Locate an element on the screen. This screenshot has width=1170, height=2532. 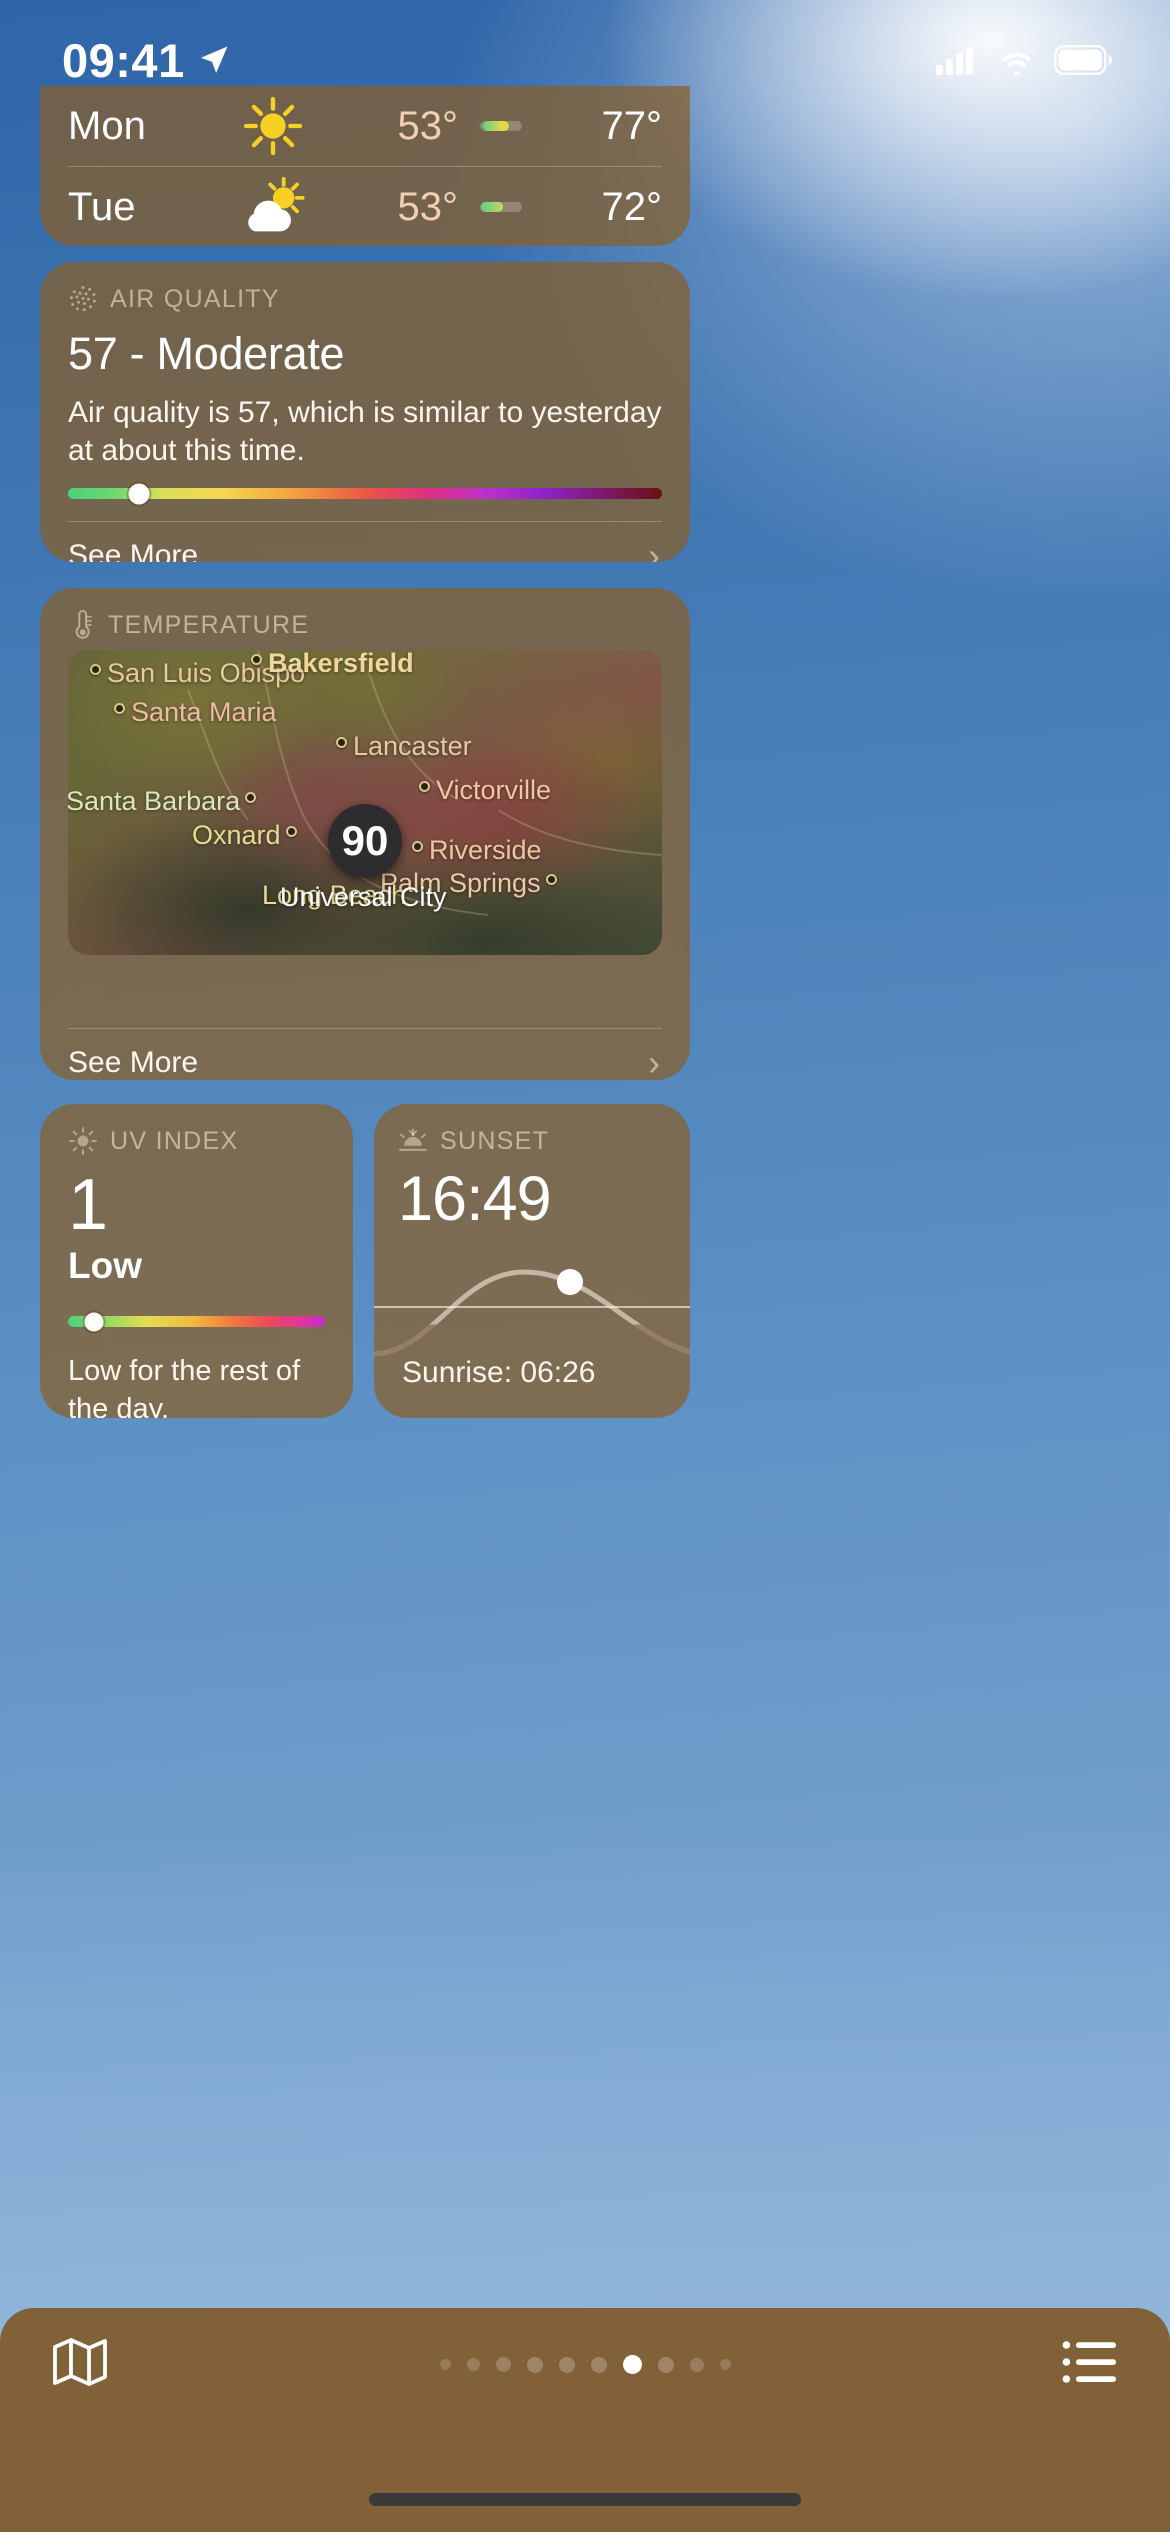
sunset-time: 16:49 is located at coordinates (475, 1199).